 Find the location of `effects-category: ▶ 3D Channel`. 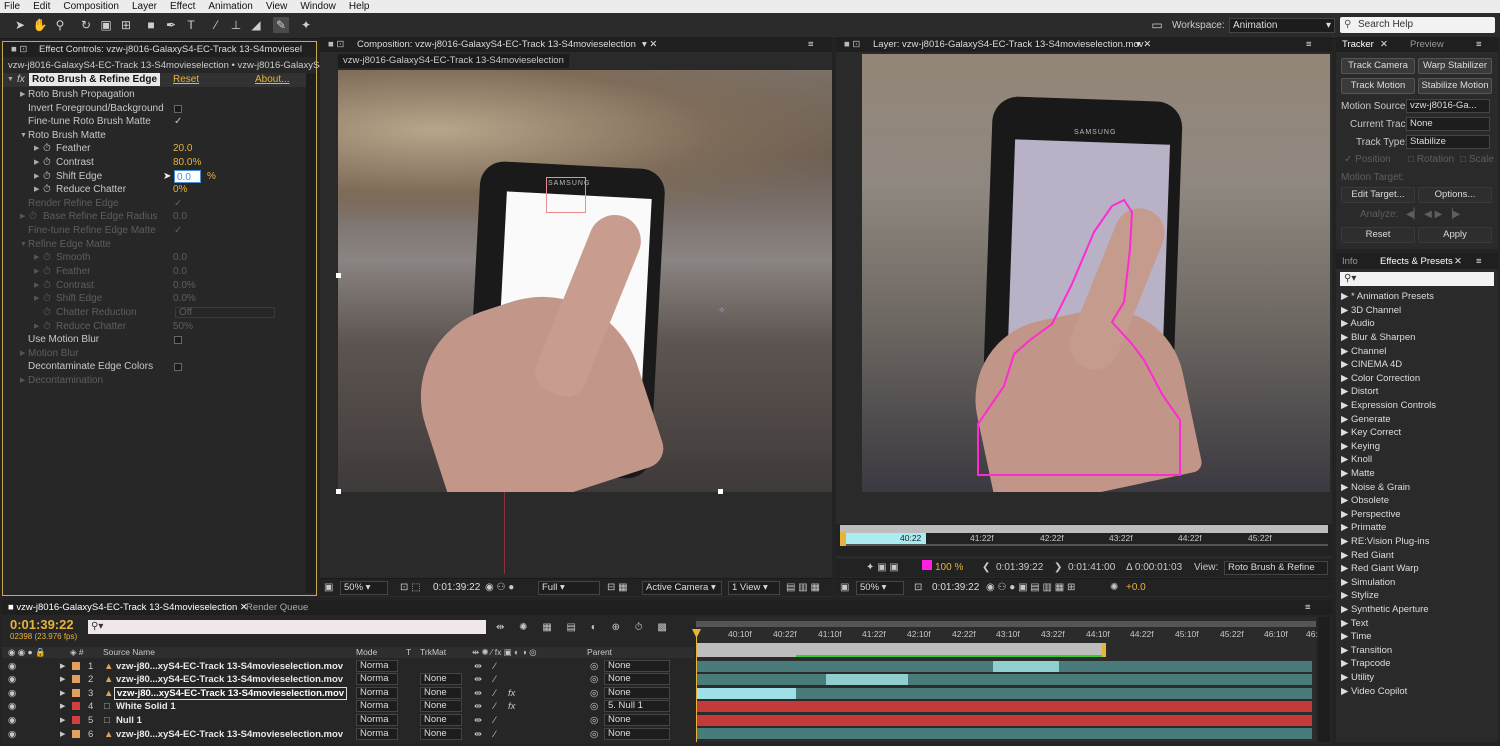

effects-category: ▶ 3D Channel is located at coordinates (1371, 310).